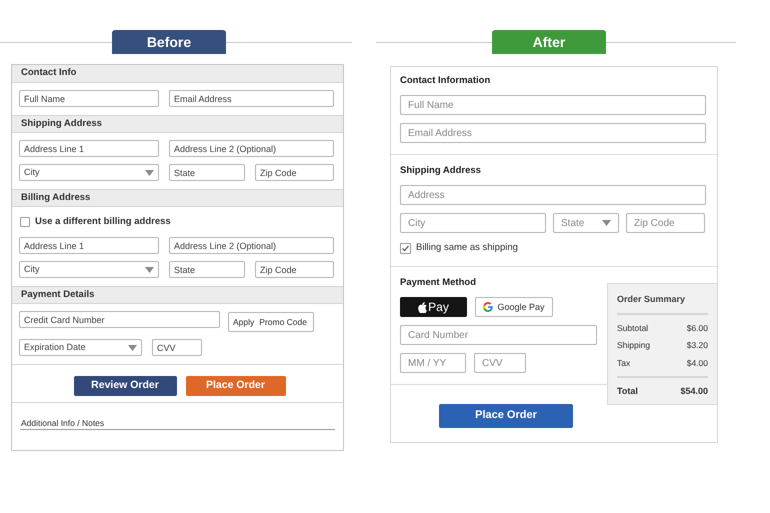  I want to click on notes-field: Additional Info / Notes, so click(177, 423).